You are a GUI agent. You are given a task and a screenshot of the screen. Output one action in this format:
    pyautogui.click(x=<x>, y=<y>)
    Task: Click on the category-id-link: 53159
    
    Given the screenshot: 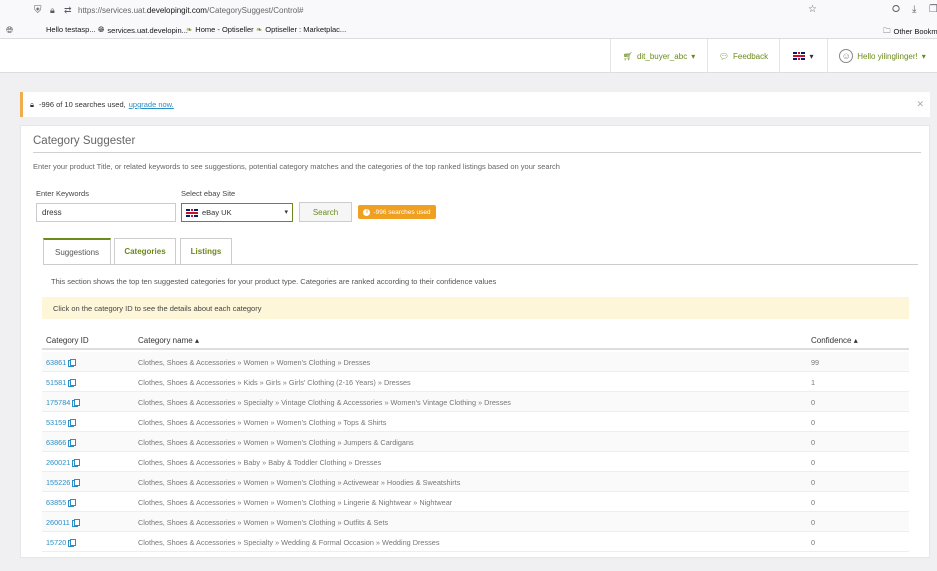 What is the action you would take?
    pyautogui.click(x=61, y=422)
    